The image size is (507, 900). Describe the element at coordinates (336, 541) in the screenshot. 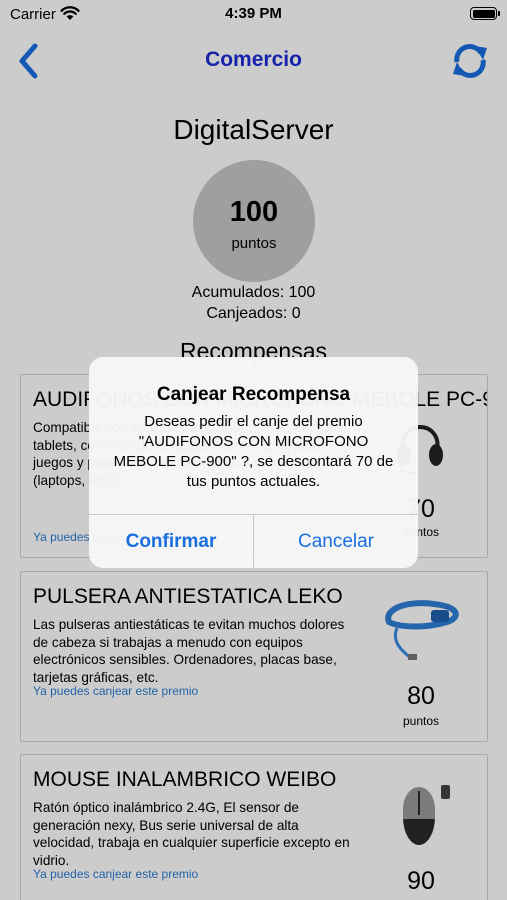

I see `cancel-button: Cancelar` at that location.